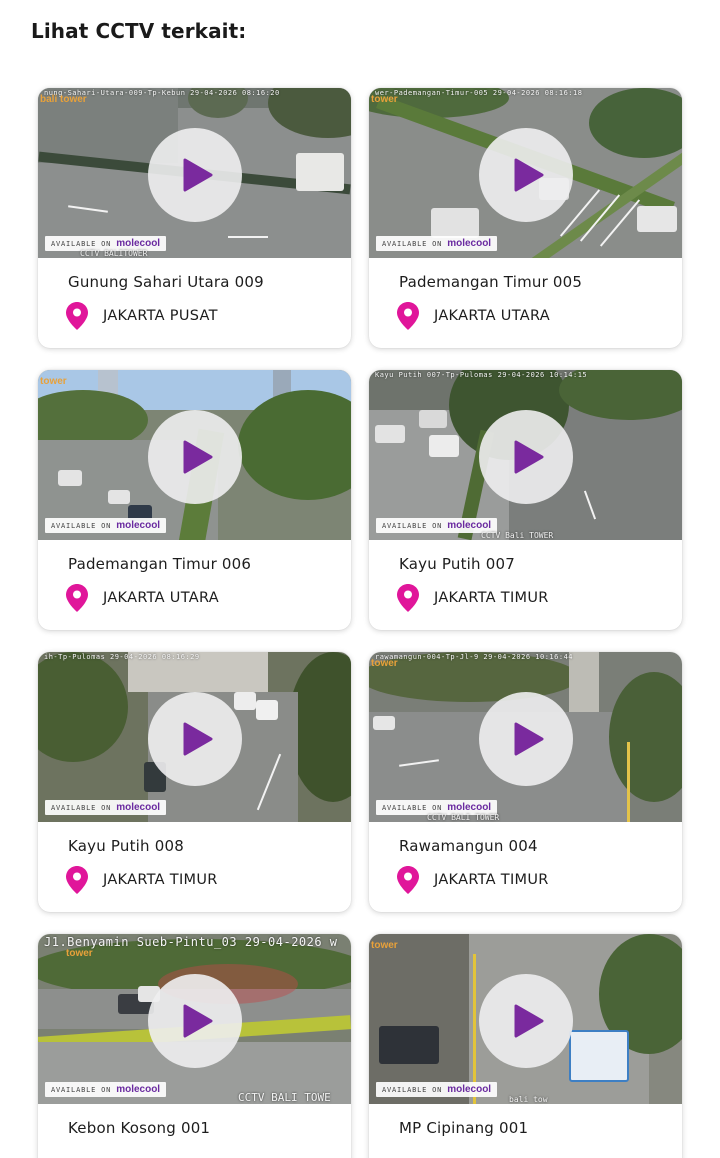  Describe the element at coordinates (139, 31) in the screenshot. I see `section-heading: Lihat CCTV terkait:` at that location.